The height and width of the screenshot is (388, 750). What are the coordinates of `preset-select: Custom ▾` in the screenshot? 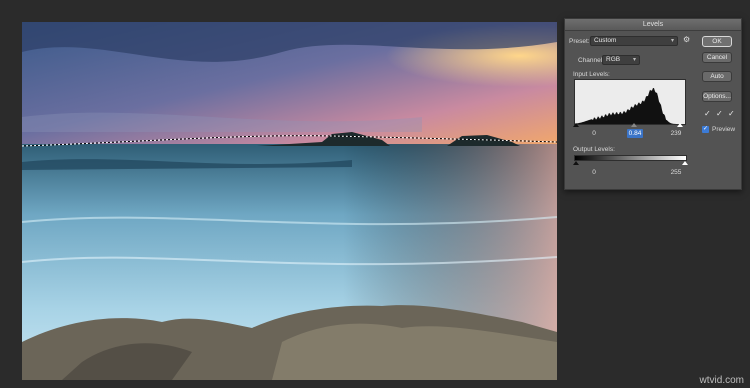 It's located at (634, 41).